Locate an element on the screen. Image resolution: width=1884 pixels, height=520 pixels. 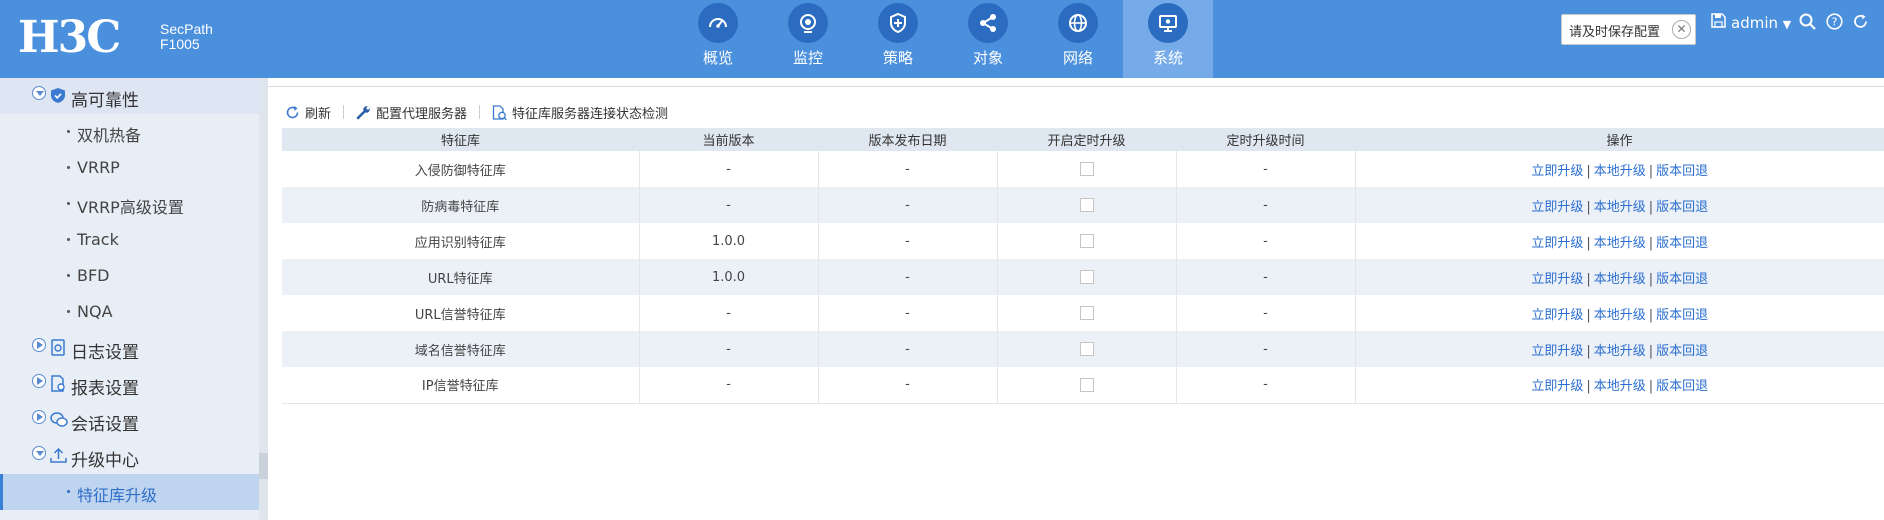
sidebar-item-high-availability: 高可靠性 is located at coordinates (129, 96).